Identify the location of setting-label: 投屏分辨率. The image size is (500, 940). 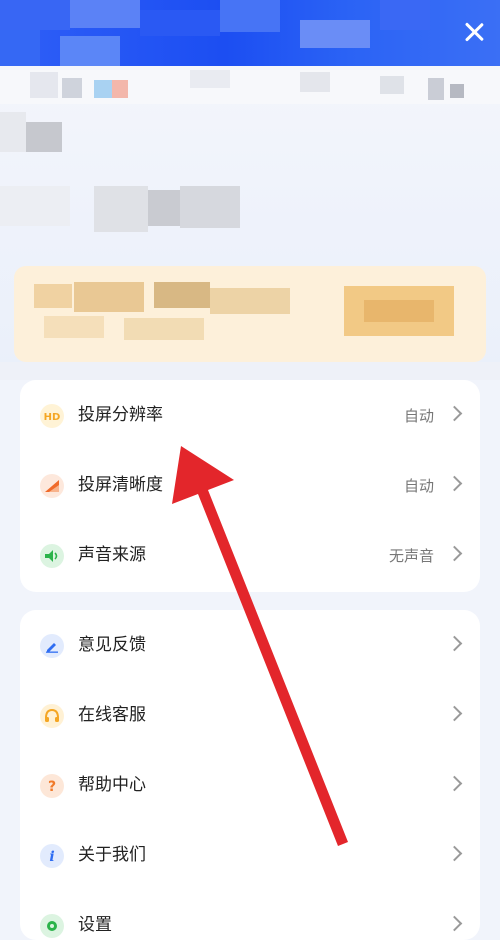
(120, 415).